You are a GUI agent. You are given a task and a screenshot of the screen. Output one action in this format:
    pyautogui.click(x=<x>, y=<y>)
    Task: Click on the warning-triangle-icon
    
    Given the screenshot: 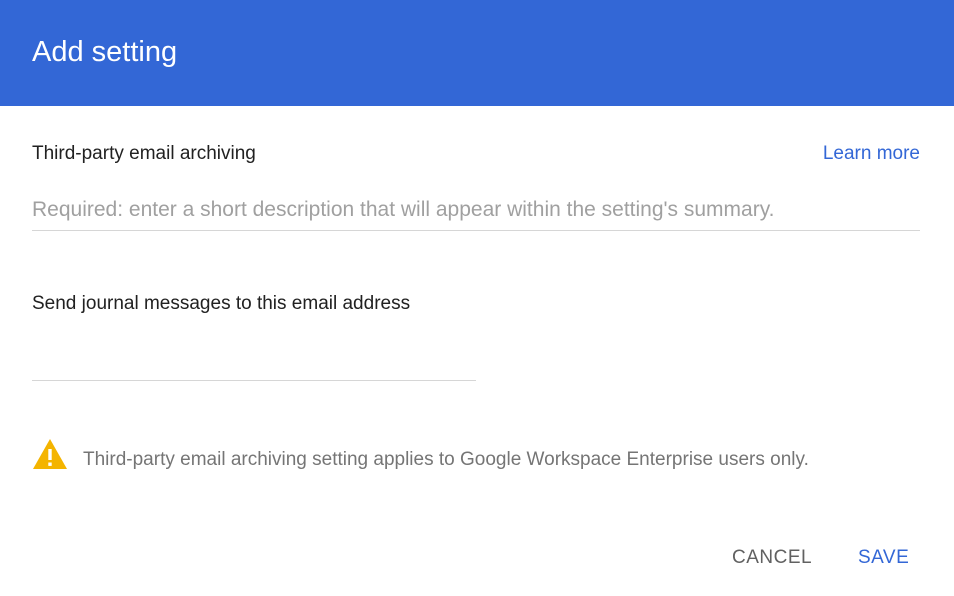 What is the action you would take?
    pyautogui.click(x=50, y=454)
    